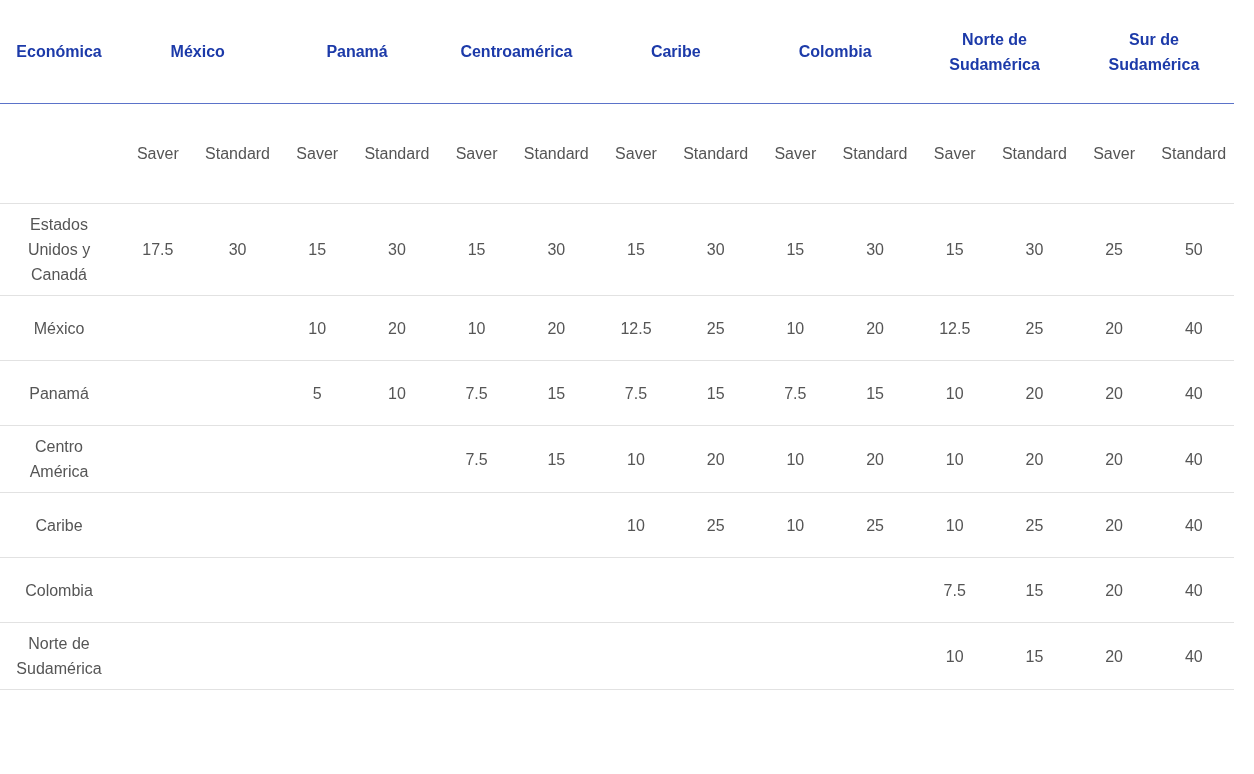 The image size is (1254, 774). What do you see at coordinates (59, 393) in the screenshot?
I see `row-header: Panamá` at bounding box center [59, 393].